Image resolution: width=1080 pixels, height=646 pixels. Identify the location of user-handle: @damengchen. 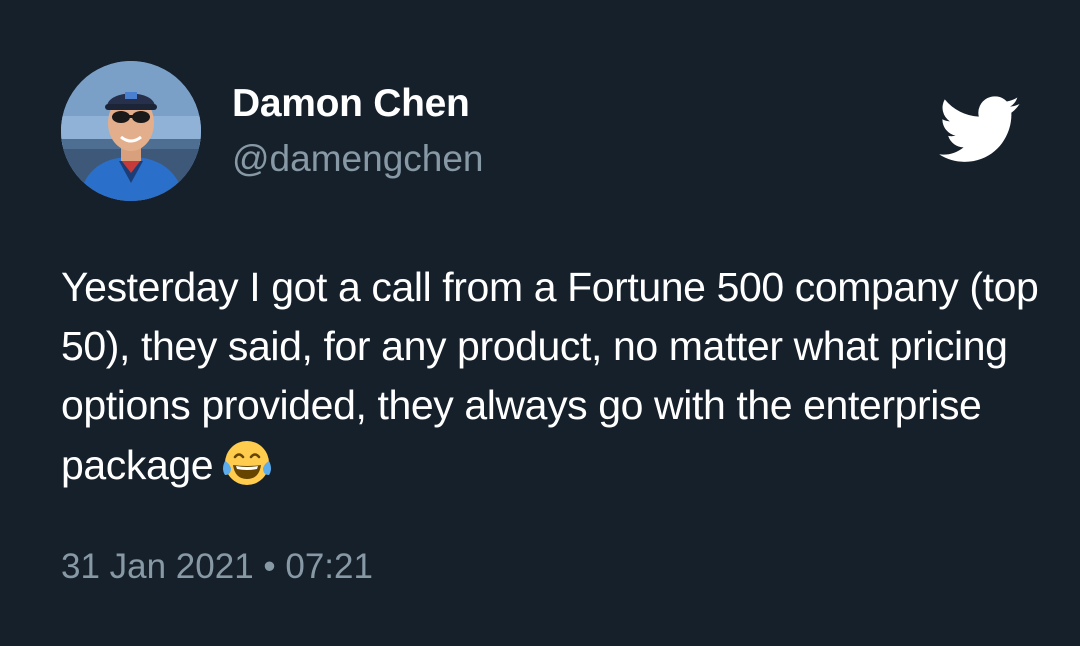
(358, 159).